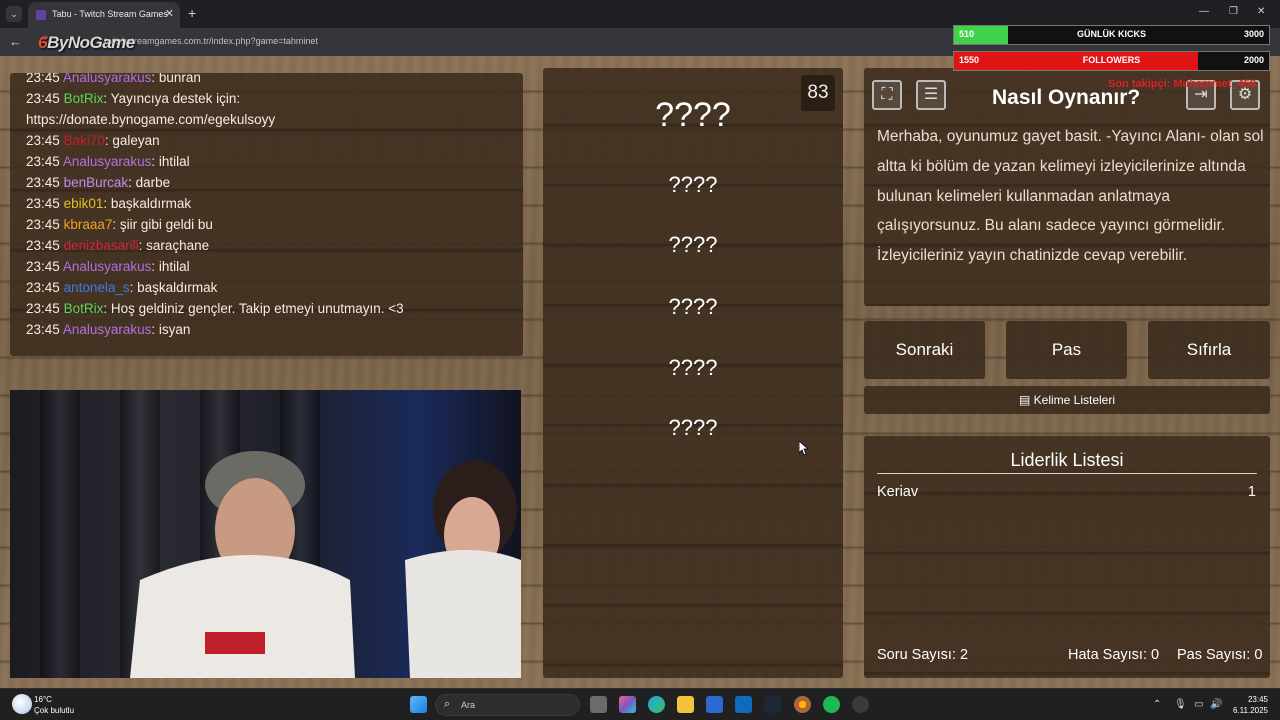 This screenshot has height=720, width=1280. What do you see at coordinates (96, 182) in the screenshot?
I see `chat-username: benBurcak` at bounding box center [96, 182].